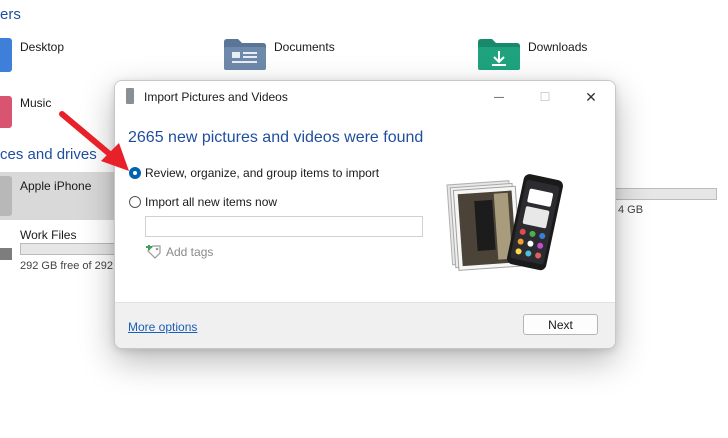  What do you see at coordinates (631, 210) in the screenshot?
I see `drive-partial-free: 4 GB` at bounding box center [631, 210].